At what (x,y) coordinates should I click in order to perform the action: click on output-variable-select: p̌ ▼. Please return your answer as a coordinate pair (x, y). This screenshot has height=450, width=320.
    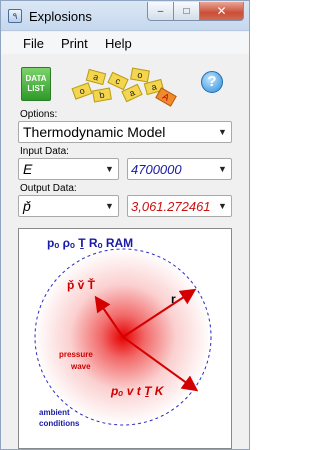
    Looking at the image, I should click on (68, 206).